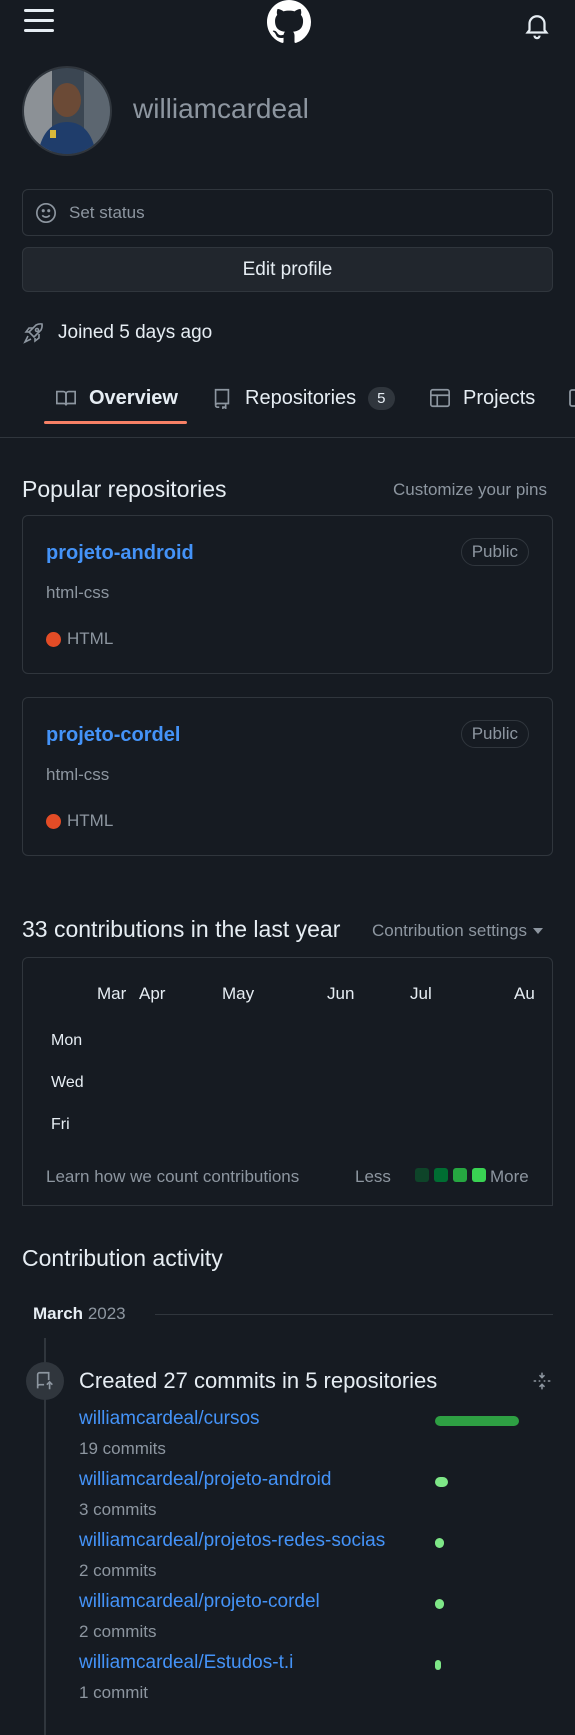  I want to click on pinned-repo-card: projeto-android Public html-css HTML, so click(287, 594).